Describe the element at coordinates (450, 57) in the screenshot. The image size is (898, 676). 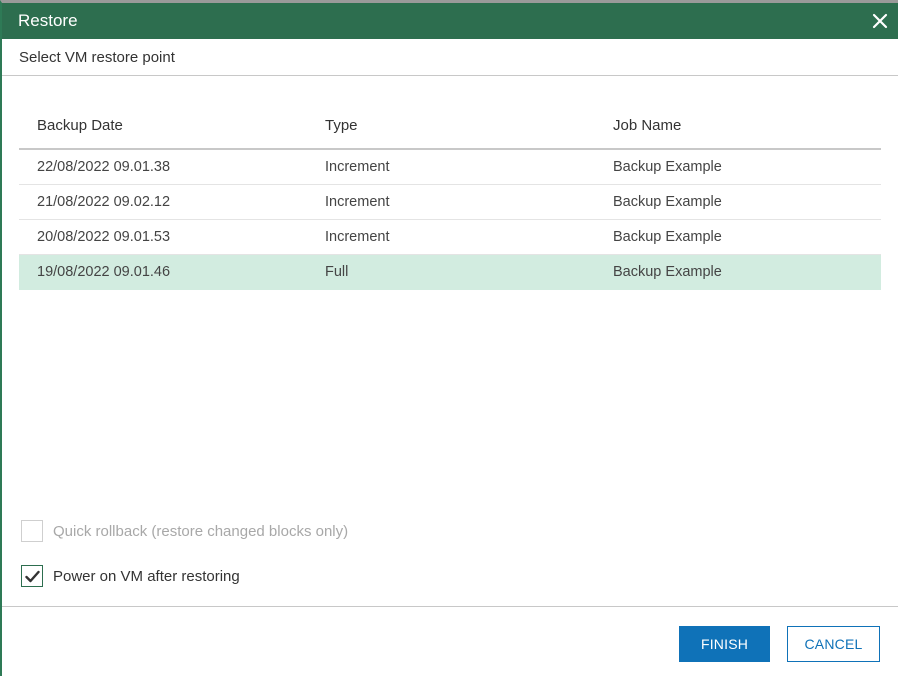
I see `step-title: Select VM restore point` at that location.